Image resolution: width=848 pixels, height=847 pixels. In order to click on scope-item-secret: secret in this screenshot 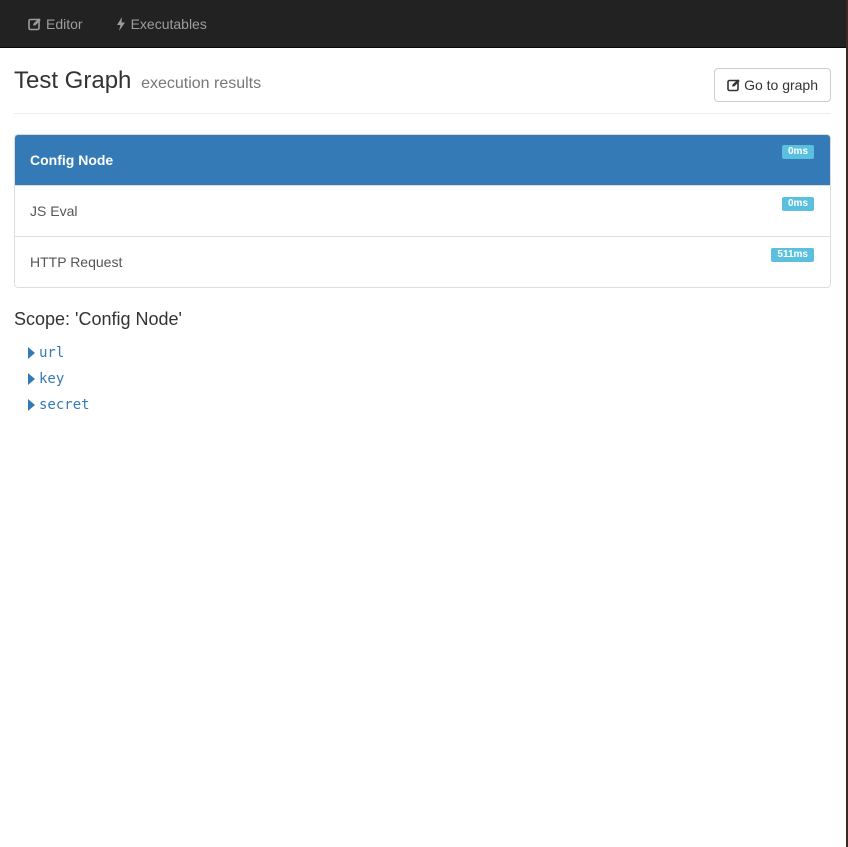, I will do `click(429, 405)`.